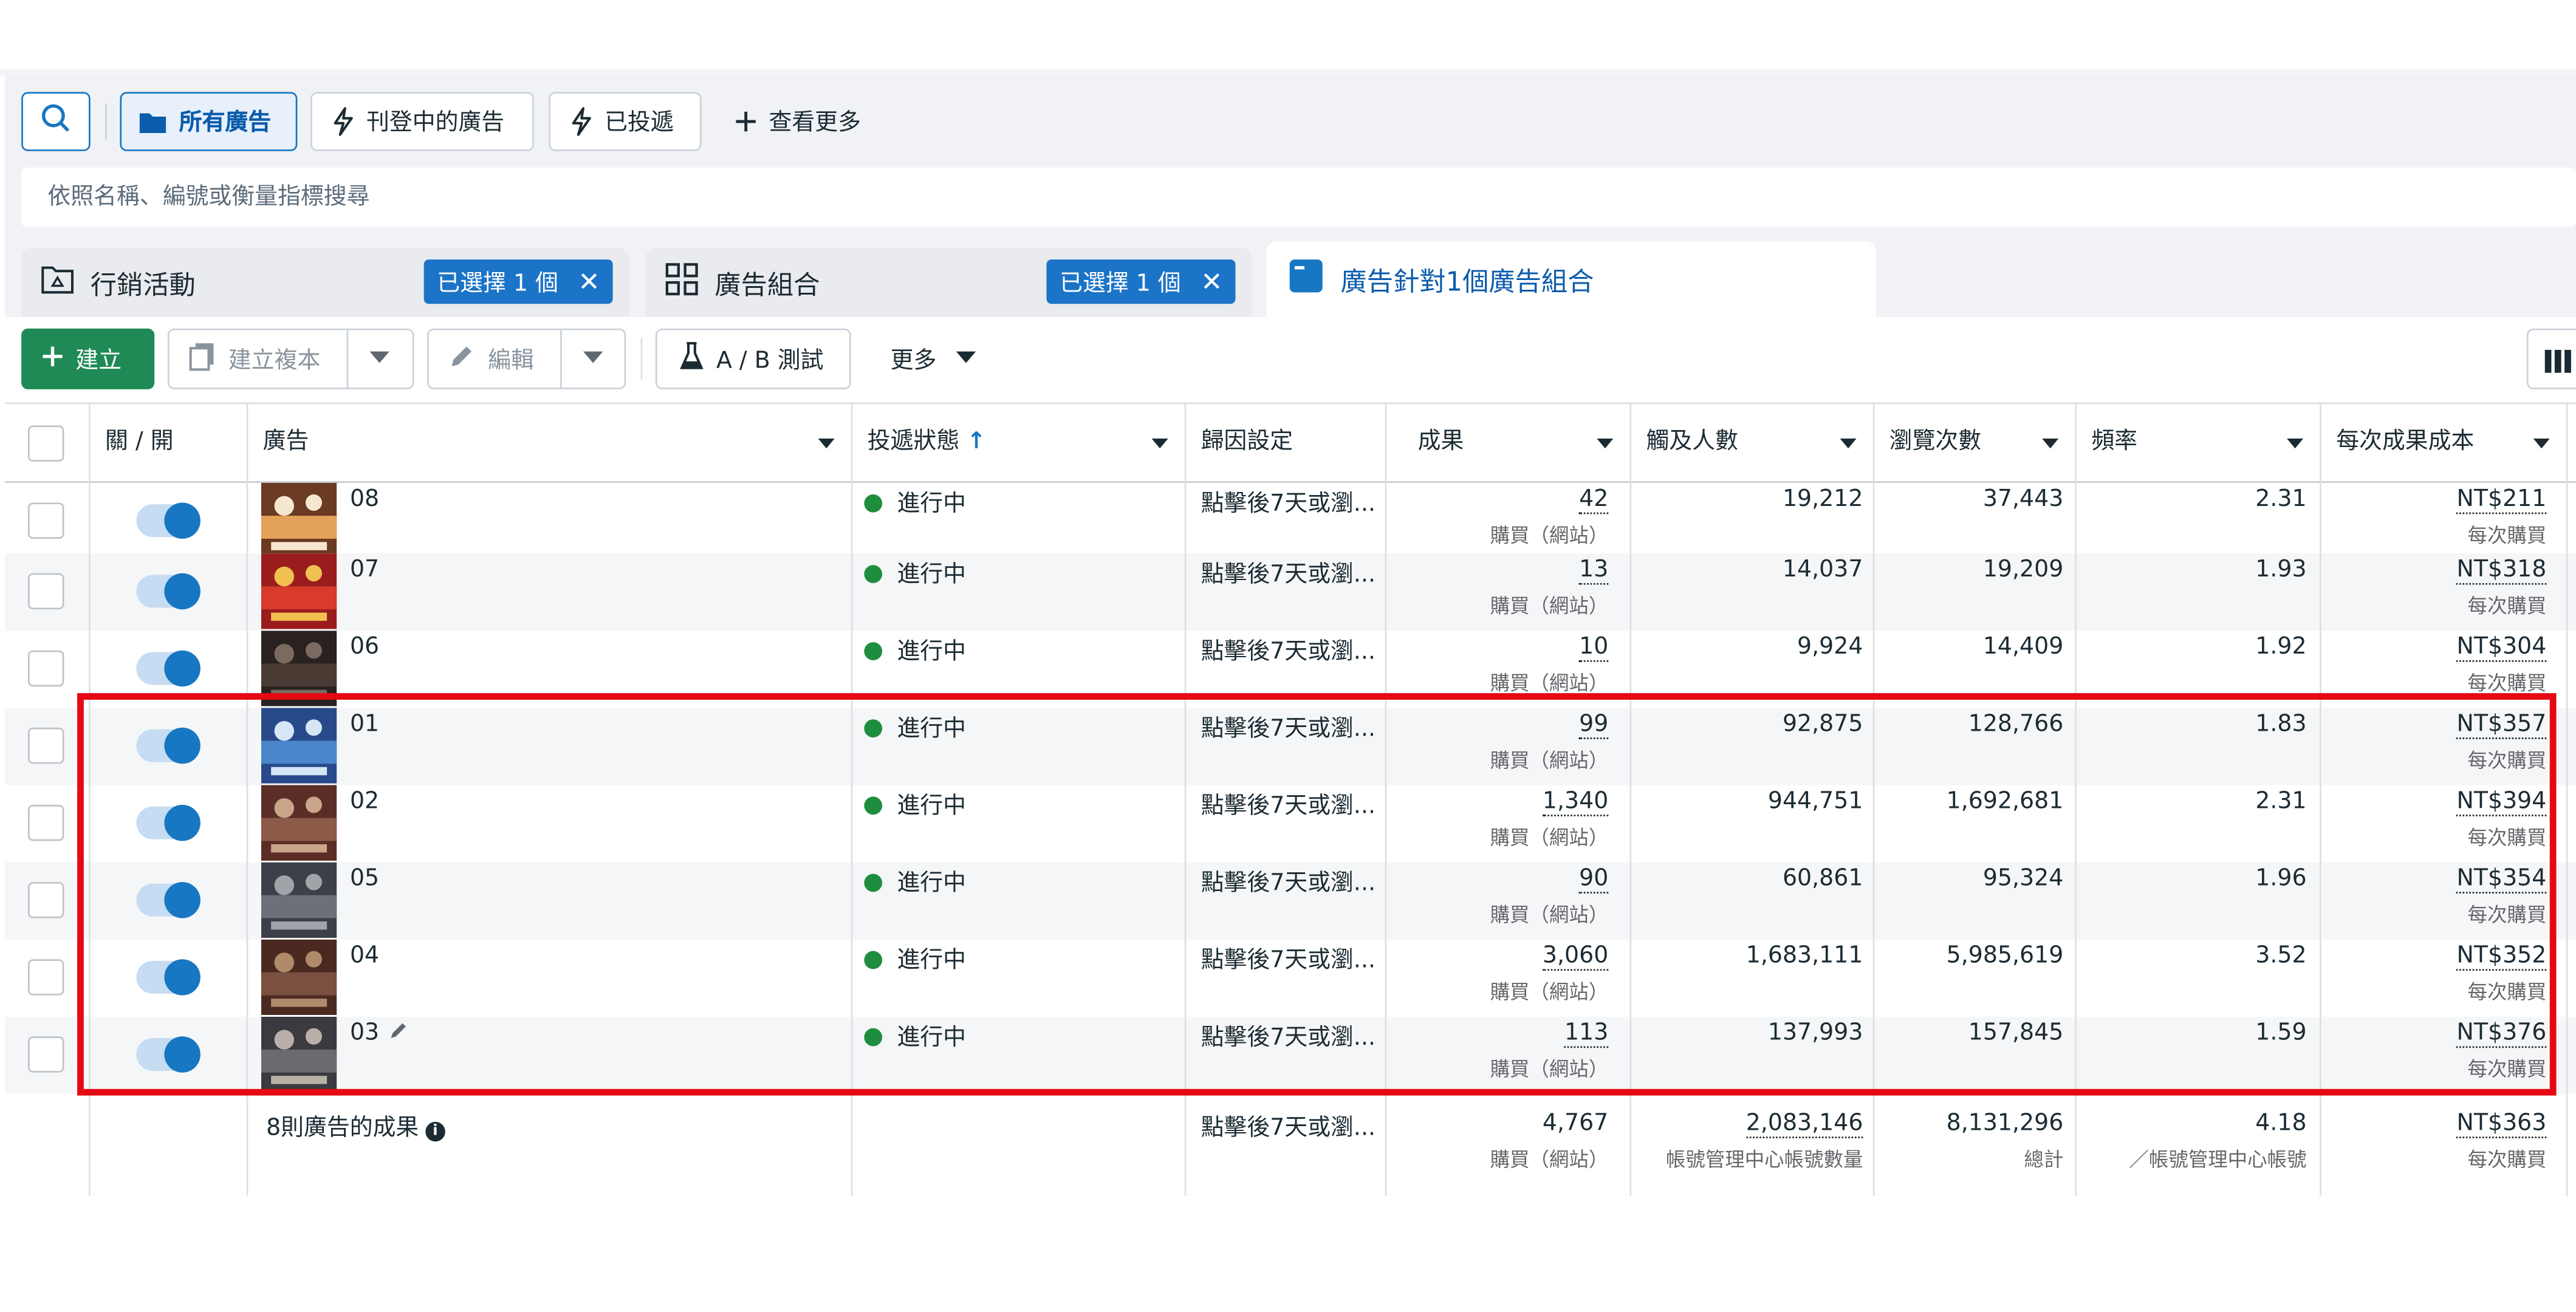 This screenshot has width=2576, height=1312. Describe the element at coordinates (1507, 442) in the screenshot. I see `col-results: 成果` at that location.